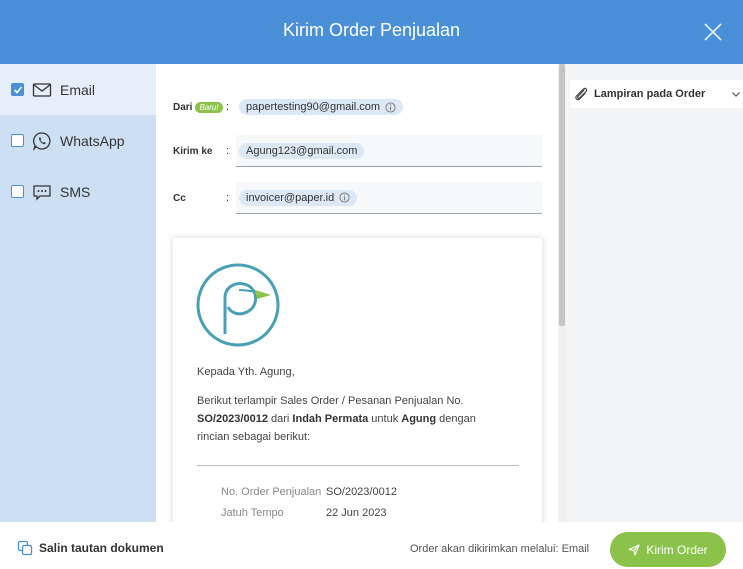 The width and height of the screenshot is (743, 569). I want to click on attachment-dropdown: Lampiran pada Order, so click(656, 94).